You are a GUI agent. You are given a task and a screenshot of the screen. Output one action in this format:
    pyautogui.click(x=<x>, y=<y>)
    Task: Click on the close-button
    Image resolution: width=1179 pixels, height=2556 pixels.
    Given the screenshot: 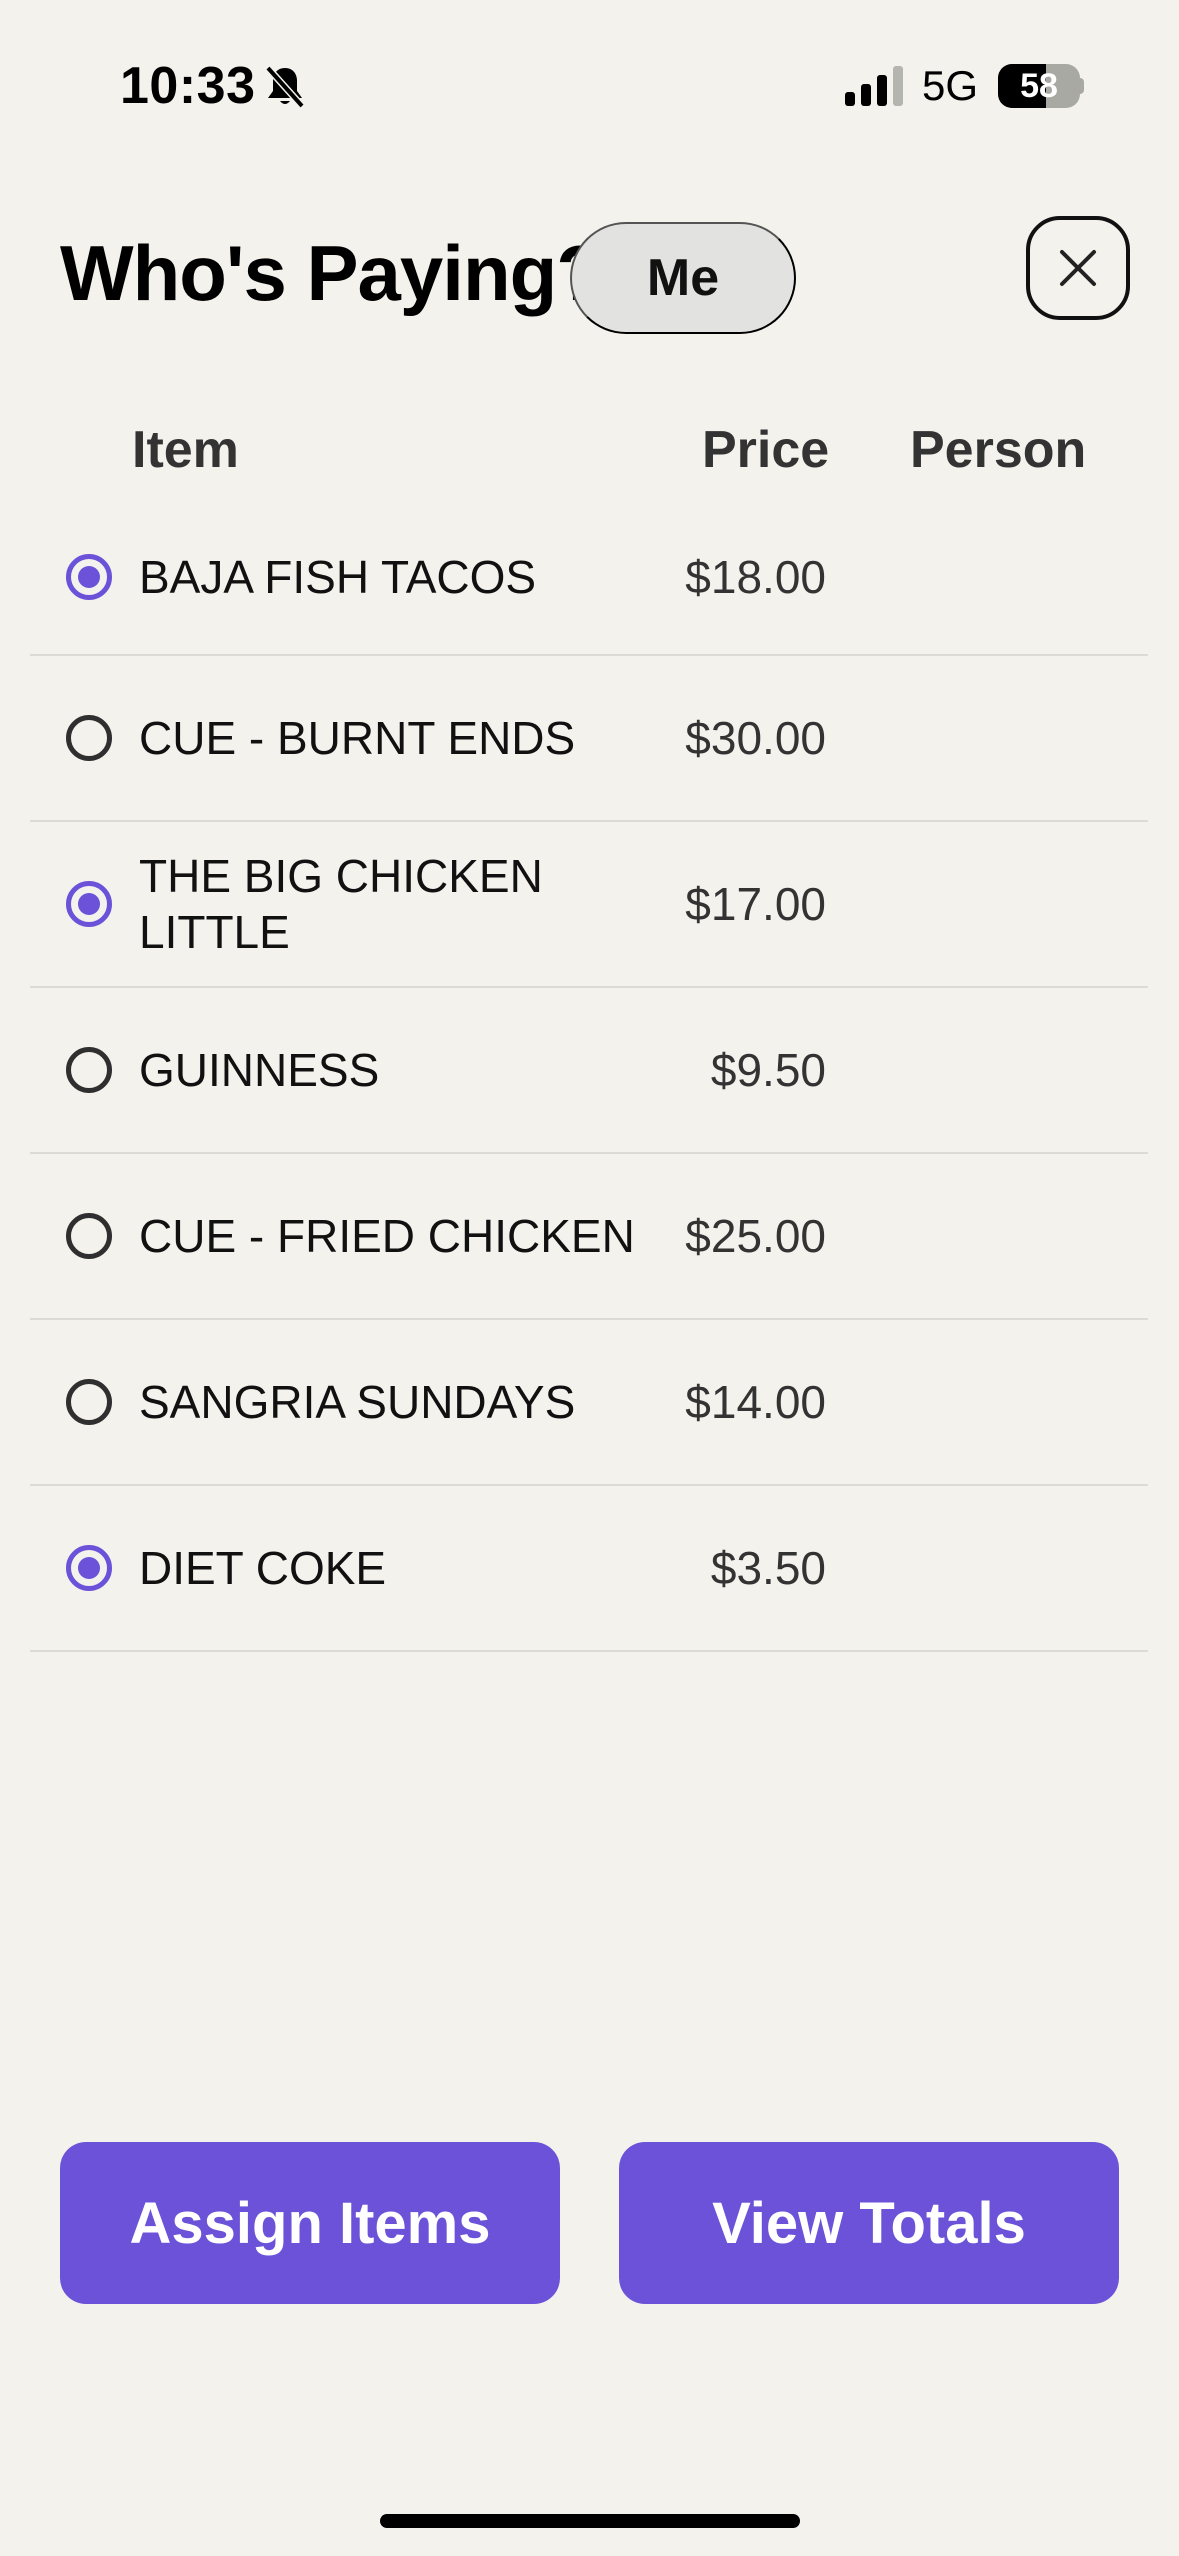 What is the action you would take?
    pyautogui.click(x=1078, y=268)
    